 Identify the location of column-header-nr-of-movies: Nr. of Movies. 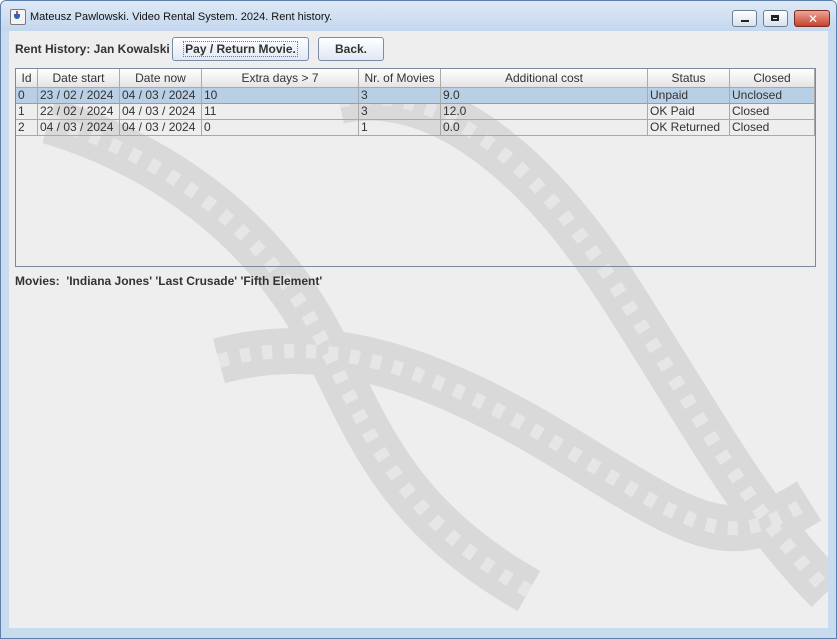
(400, 78).